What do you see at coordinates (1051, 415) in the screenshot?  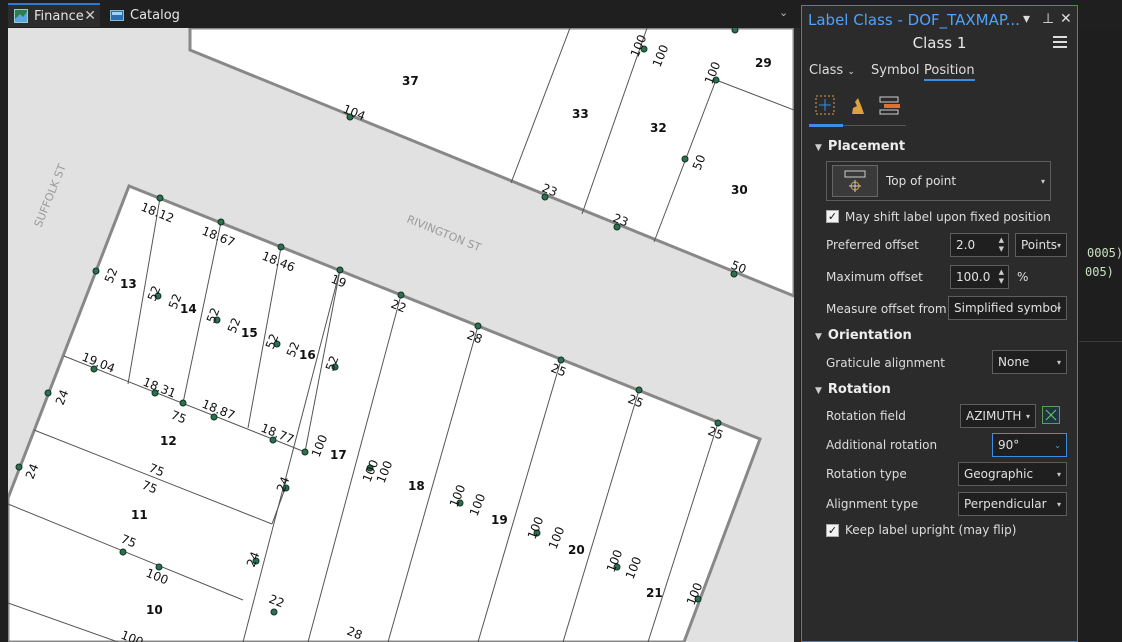 I see `expression-icon` at bounding box center [1051, 415].